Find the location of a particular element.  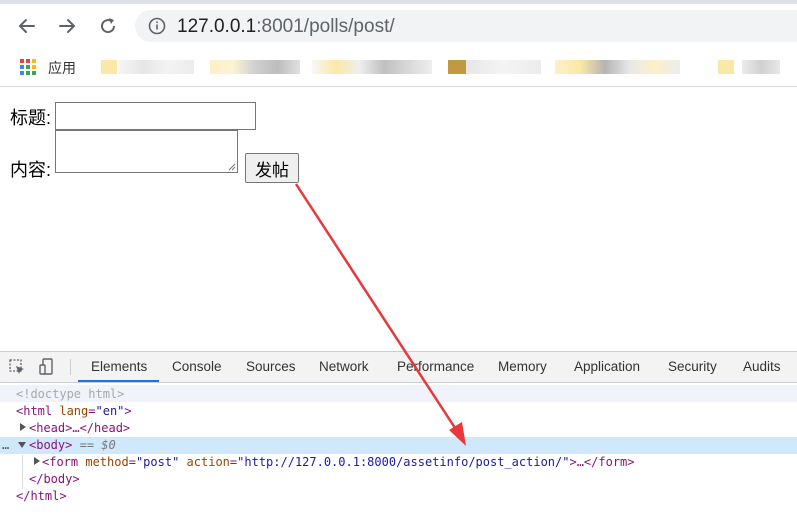

tab-elements: Elements is located at coordinates (119, 367).